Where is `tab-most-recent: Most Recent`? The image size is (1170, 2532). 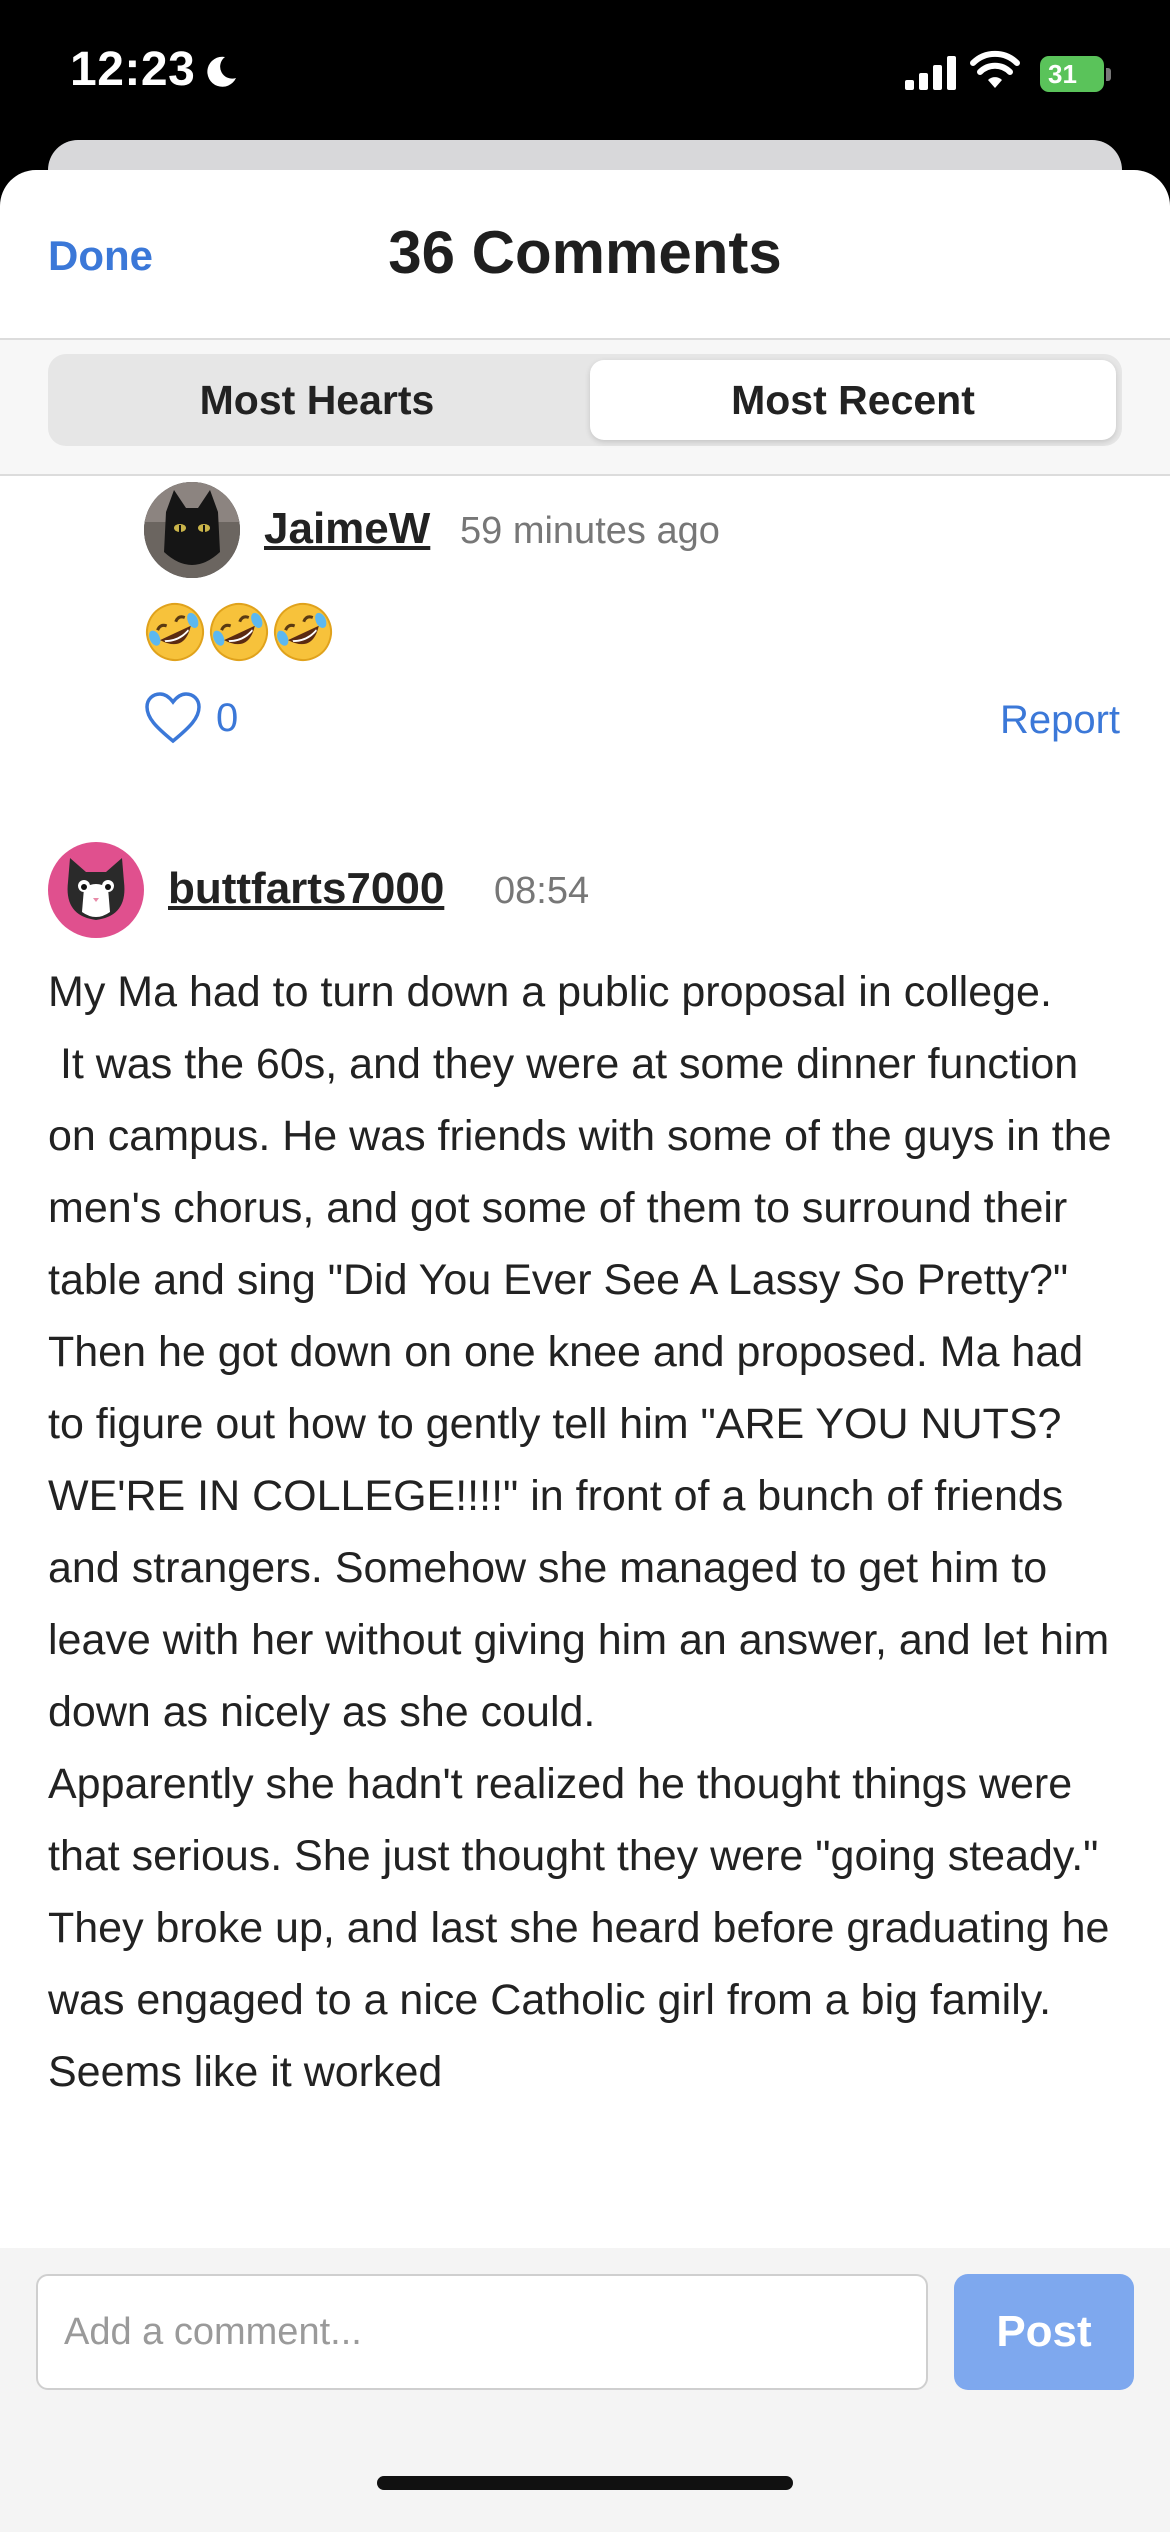 tab-most-recent: Most Recent is located at coordinates (853, 400).